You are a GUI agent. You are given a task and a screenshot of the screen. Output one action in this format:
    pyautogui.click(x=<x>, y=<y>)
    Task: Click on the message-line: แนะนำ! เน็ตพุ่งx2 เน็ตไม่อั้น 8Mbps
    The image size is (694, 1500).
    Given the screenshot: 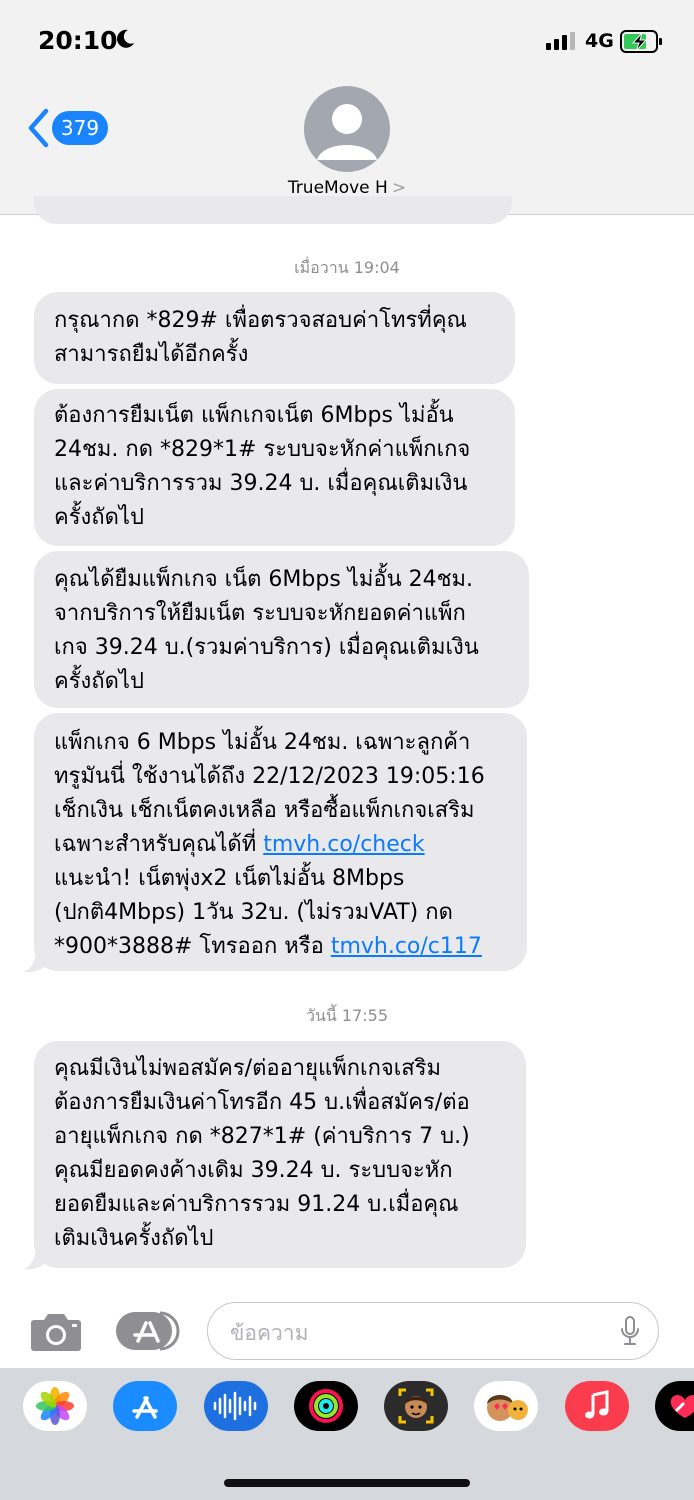 What is the action you would take?
    pyautogui.click(x=229, y=878)
    